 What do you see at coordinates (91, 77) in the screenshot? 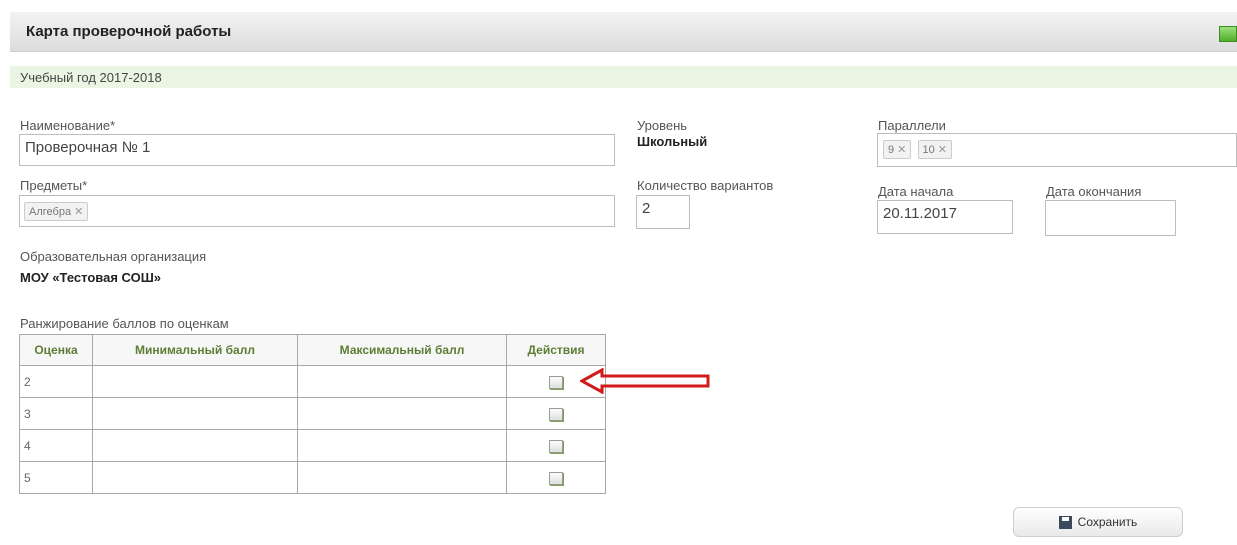
I see `academic-year-text: Учебный год 2017-2018` at bounding box center [91, 77].